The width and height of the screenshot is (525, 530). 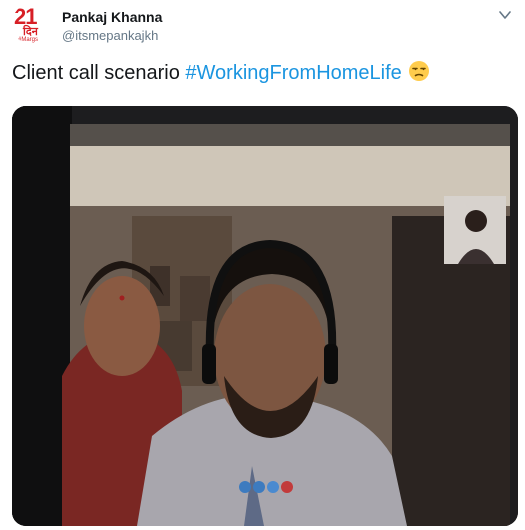 What do you see at coordinates (110, 35) in the screenshot?
I see `author-handle: @itsmepankajkh` at bounding box center [110, 35].